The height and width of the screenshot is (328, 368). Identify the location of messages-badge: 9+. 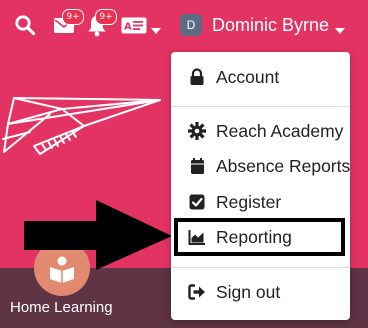
(73, 17).